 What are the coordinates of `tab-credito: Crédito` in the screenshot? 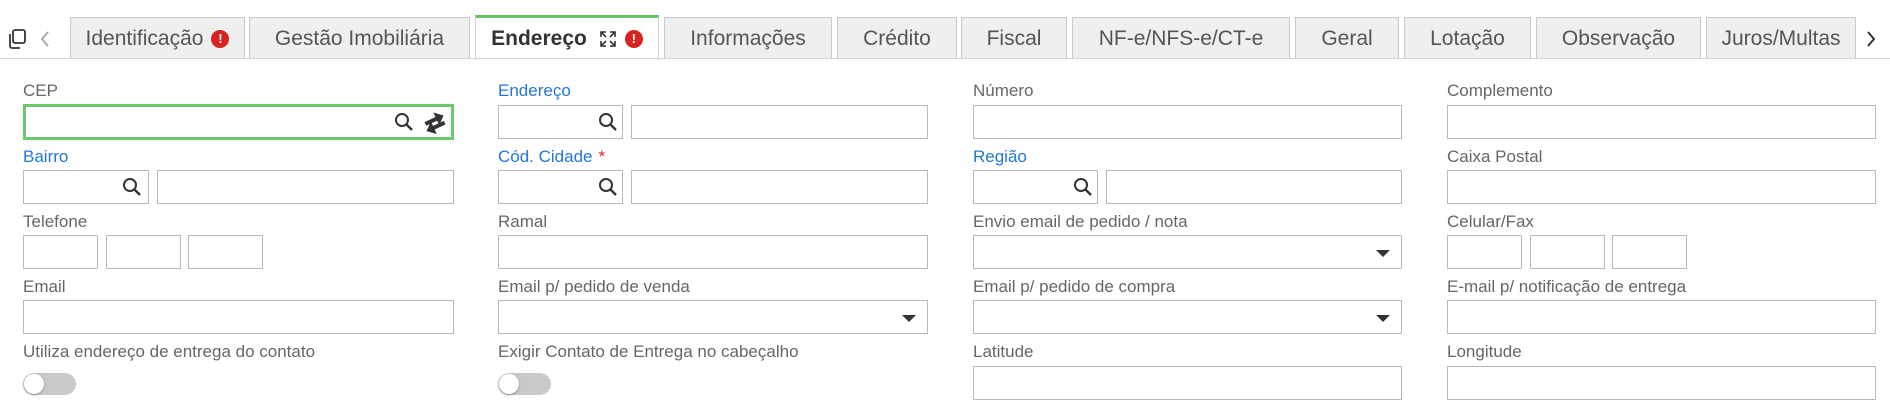 It's located at (897, 38).